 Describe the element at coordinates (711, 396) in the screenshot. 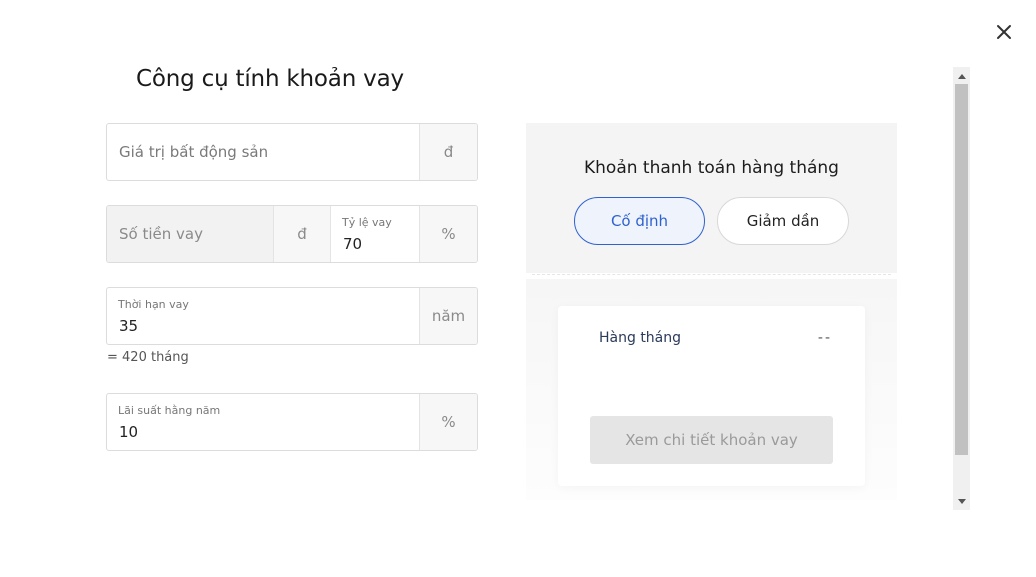

I see `monthly-payment-card: Hàng tháng -- Xem chi tiết khoản vay` at that location.